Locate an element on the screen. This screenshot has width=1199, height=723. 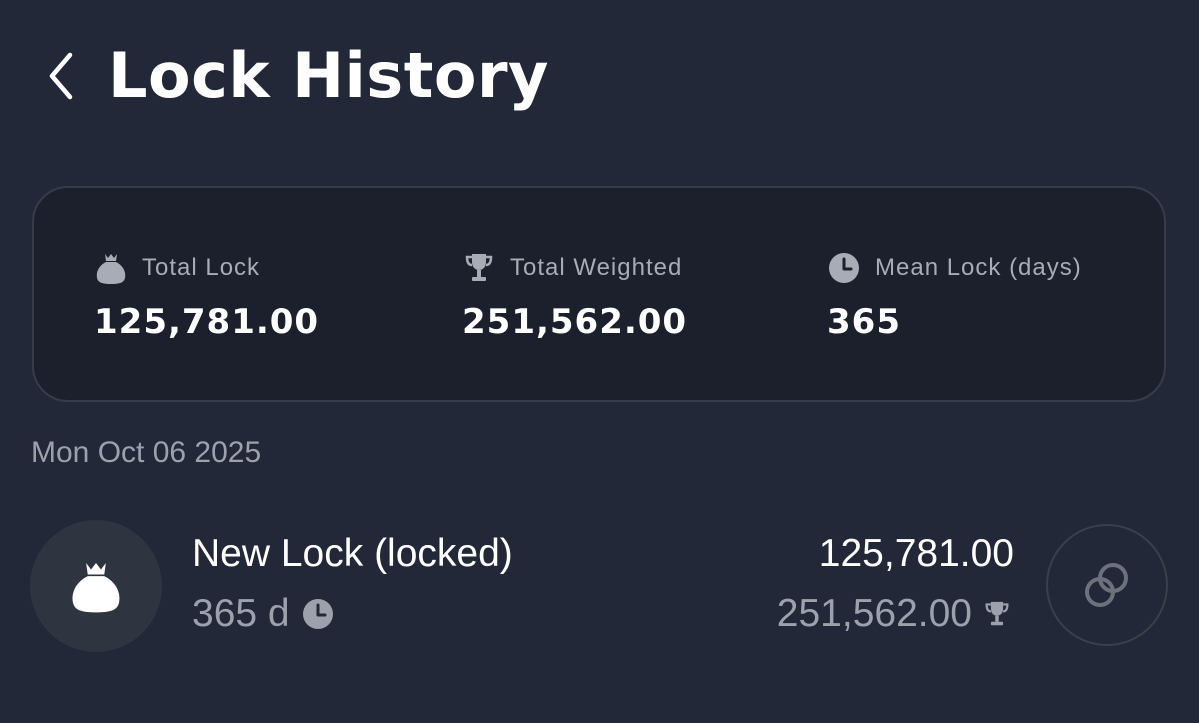
view-transaction-button is located at coordinates (1107, 585).